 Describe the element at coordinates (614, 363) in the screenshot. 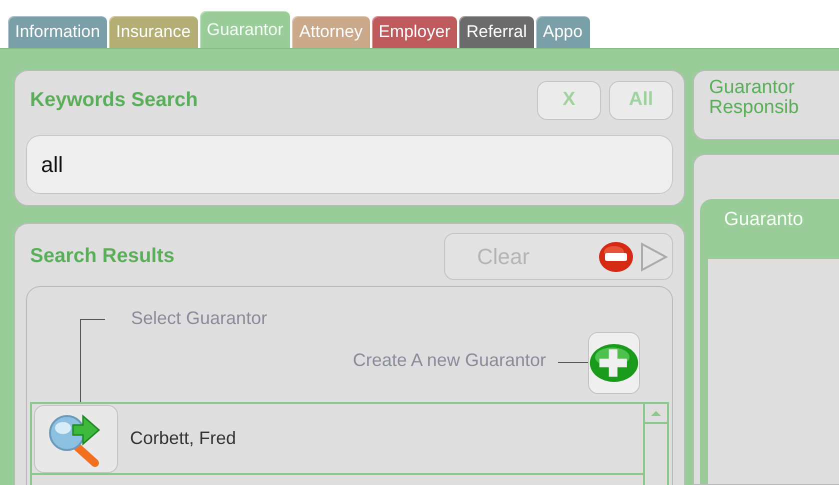

I see `add-button` at that location.